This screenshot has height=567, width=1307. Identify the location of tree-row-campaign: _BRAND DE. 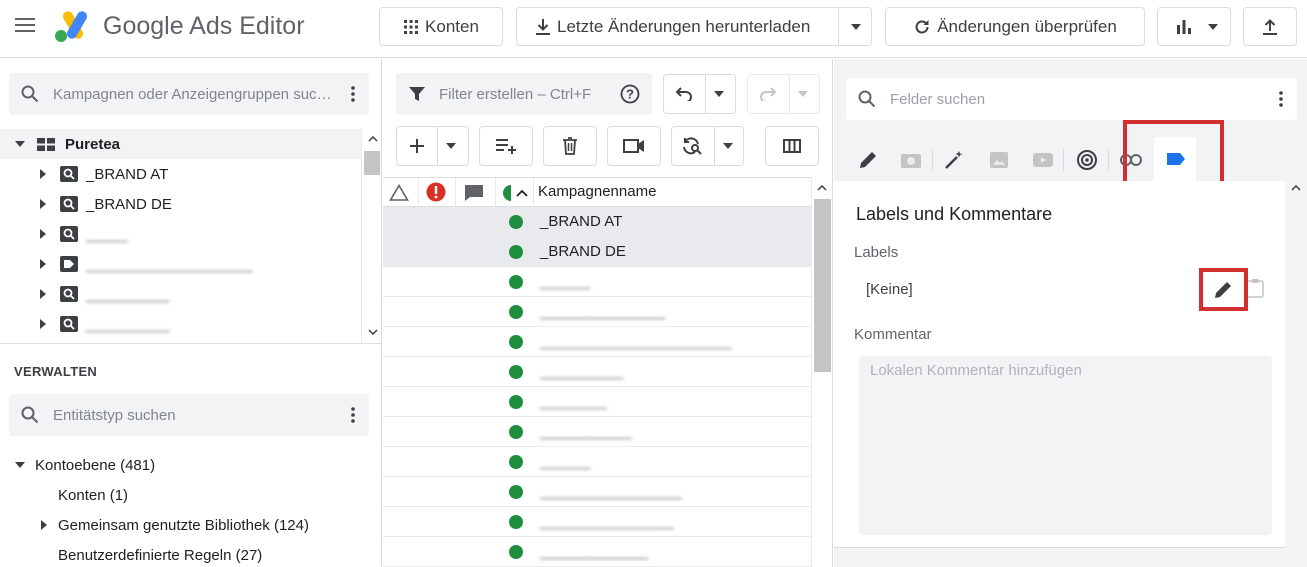
(180, 204).